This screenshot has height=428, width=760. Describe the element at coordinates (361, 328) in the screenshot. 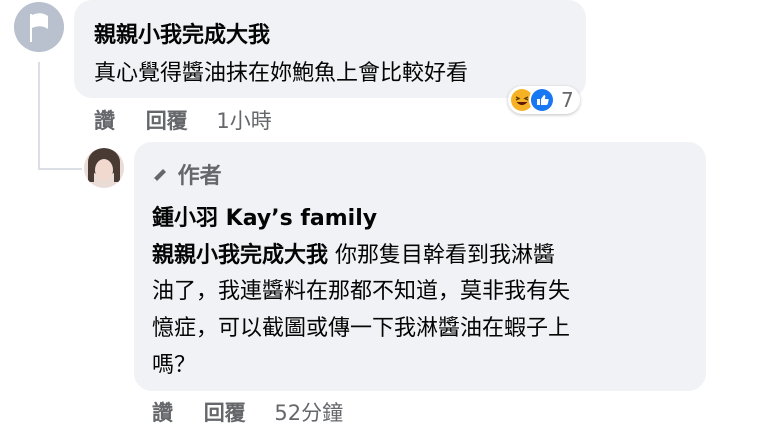

I see `reply-text-line-3: 憶症，可以截圖或傳一下我淋醬油在蝦子上` at that location.